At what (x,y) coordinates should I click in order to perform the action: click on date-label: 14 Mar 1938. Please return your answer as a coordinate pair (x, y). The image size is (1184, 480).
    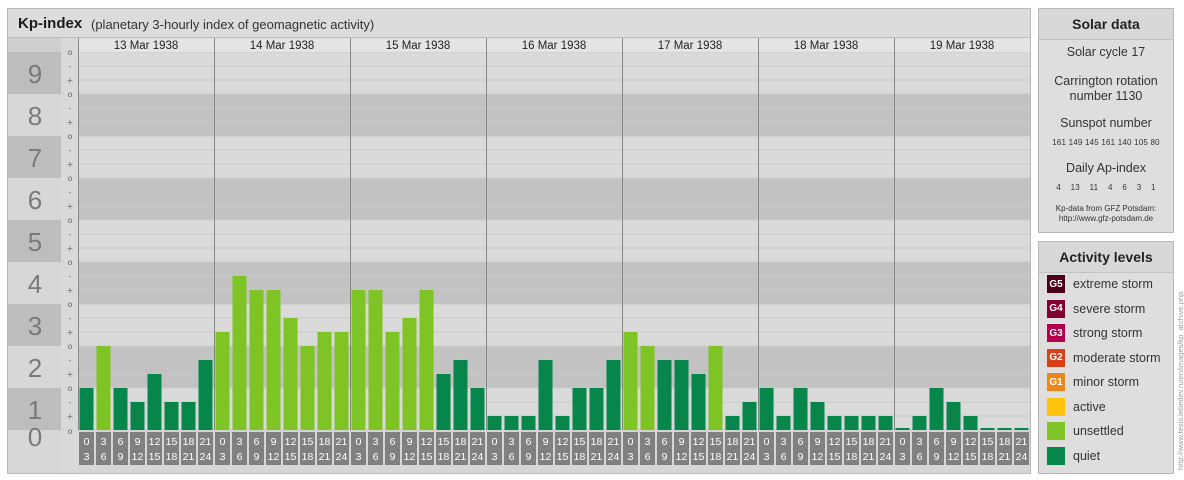
    Looking at the image, I should click on (282, 46).